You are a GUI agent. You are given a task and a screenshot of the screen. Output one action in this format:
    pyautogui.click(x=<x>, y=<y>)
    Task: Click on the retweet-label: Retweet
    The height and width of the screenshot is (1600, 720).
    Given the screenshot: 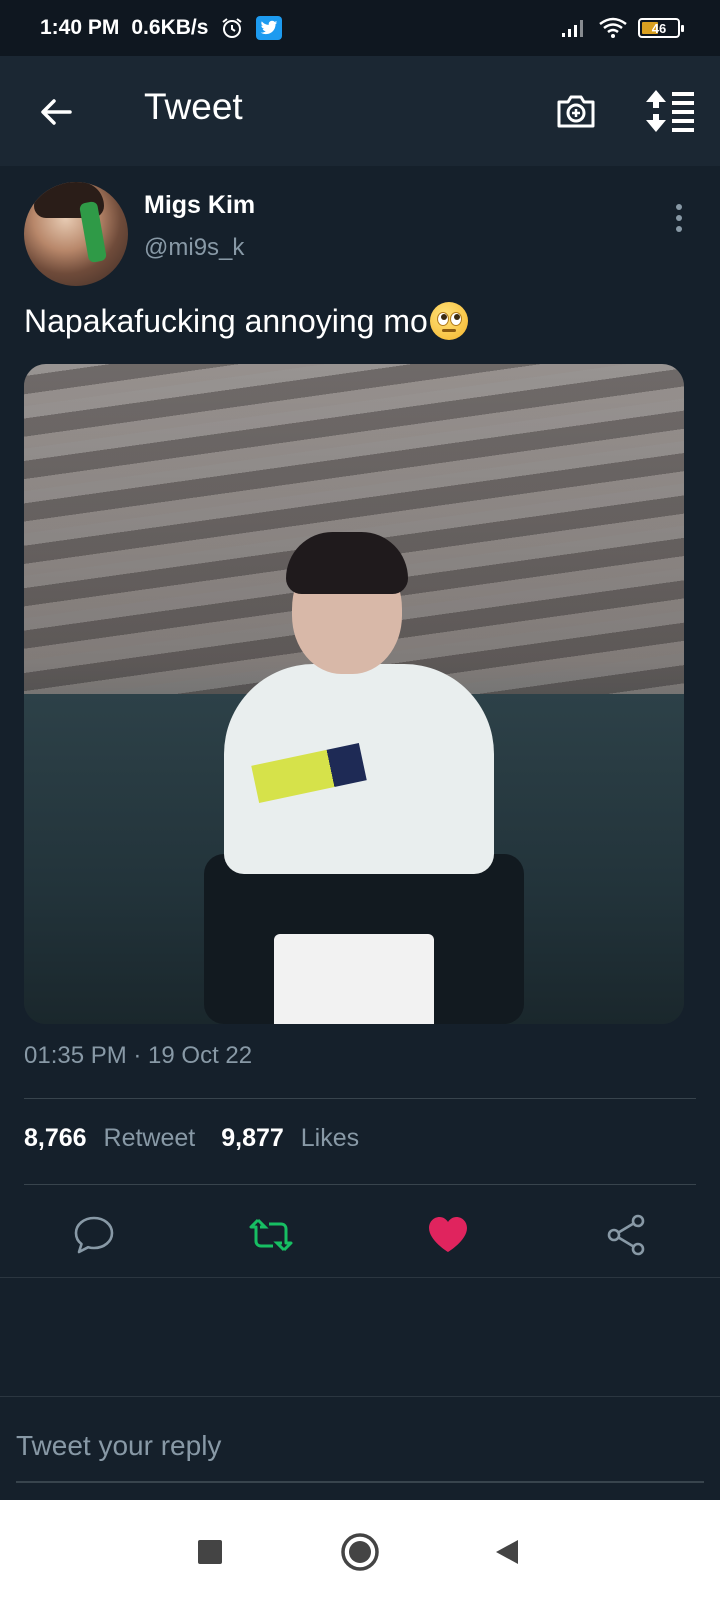 What is the action you would take?
    pyautogui.click(x=149, y=1138)
    